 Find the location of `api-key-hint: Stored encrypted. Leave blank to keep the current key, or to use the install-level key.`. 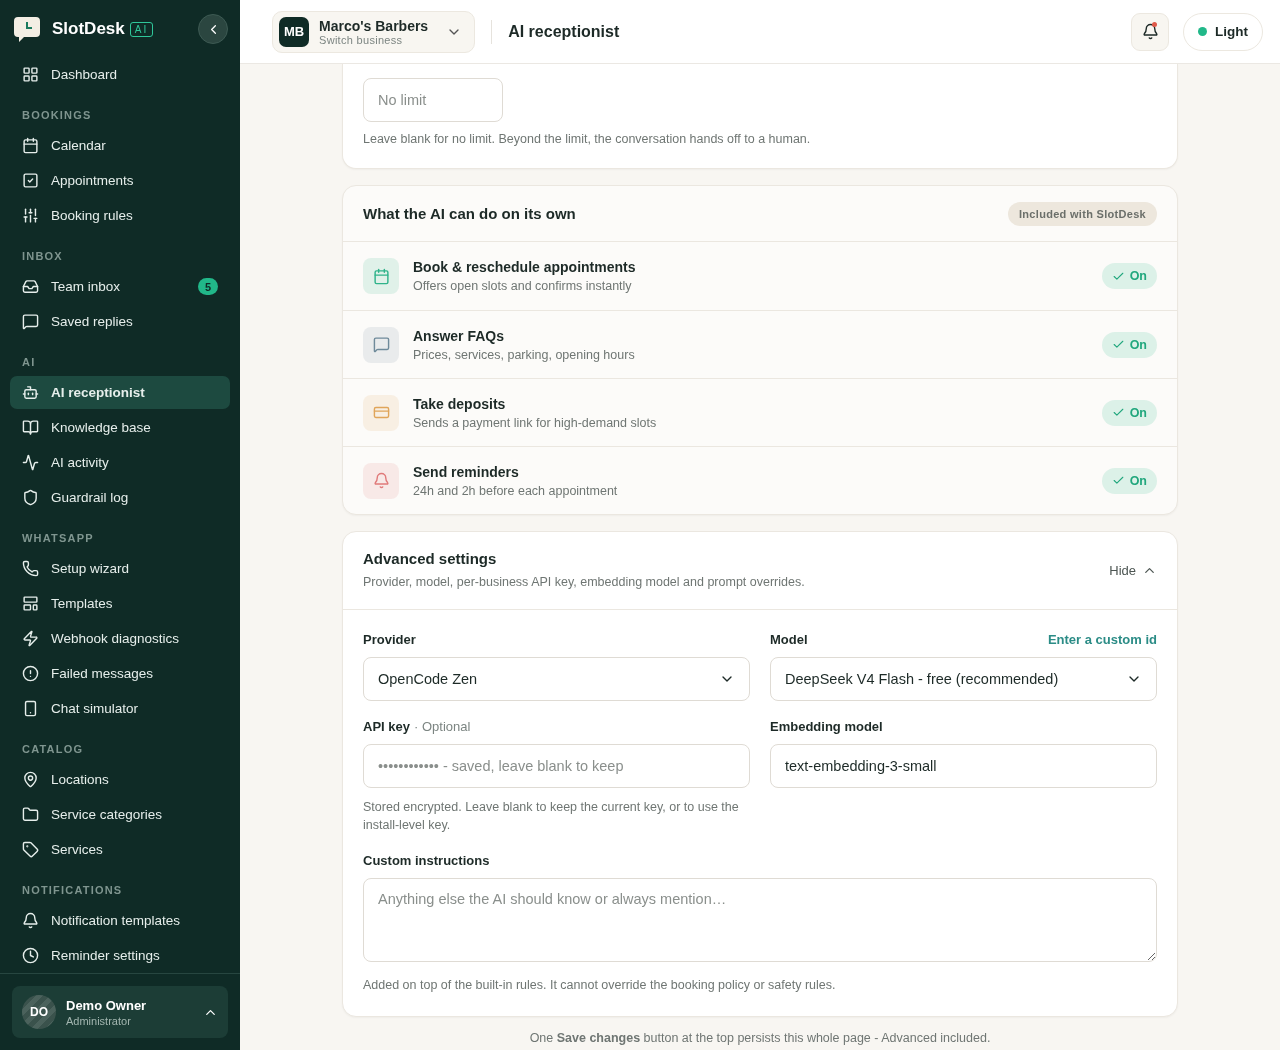

api-key-hint: Stored encrypted. Leave blank to keep the current key, or to use the install-level key. is located at coordinates (551, 817).